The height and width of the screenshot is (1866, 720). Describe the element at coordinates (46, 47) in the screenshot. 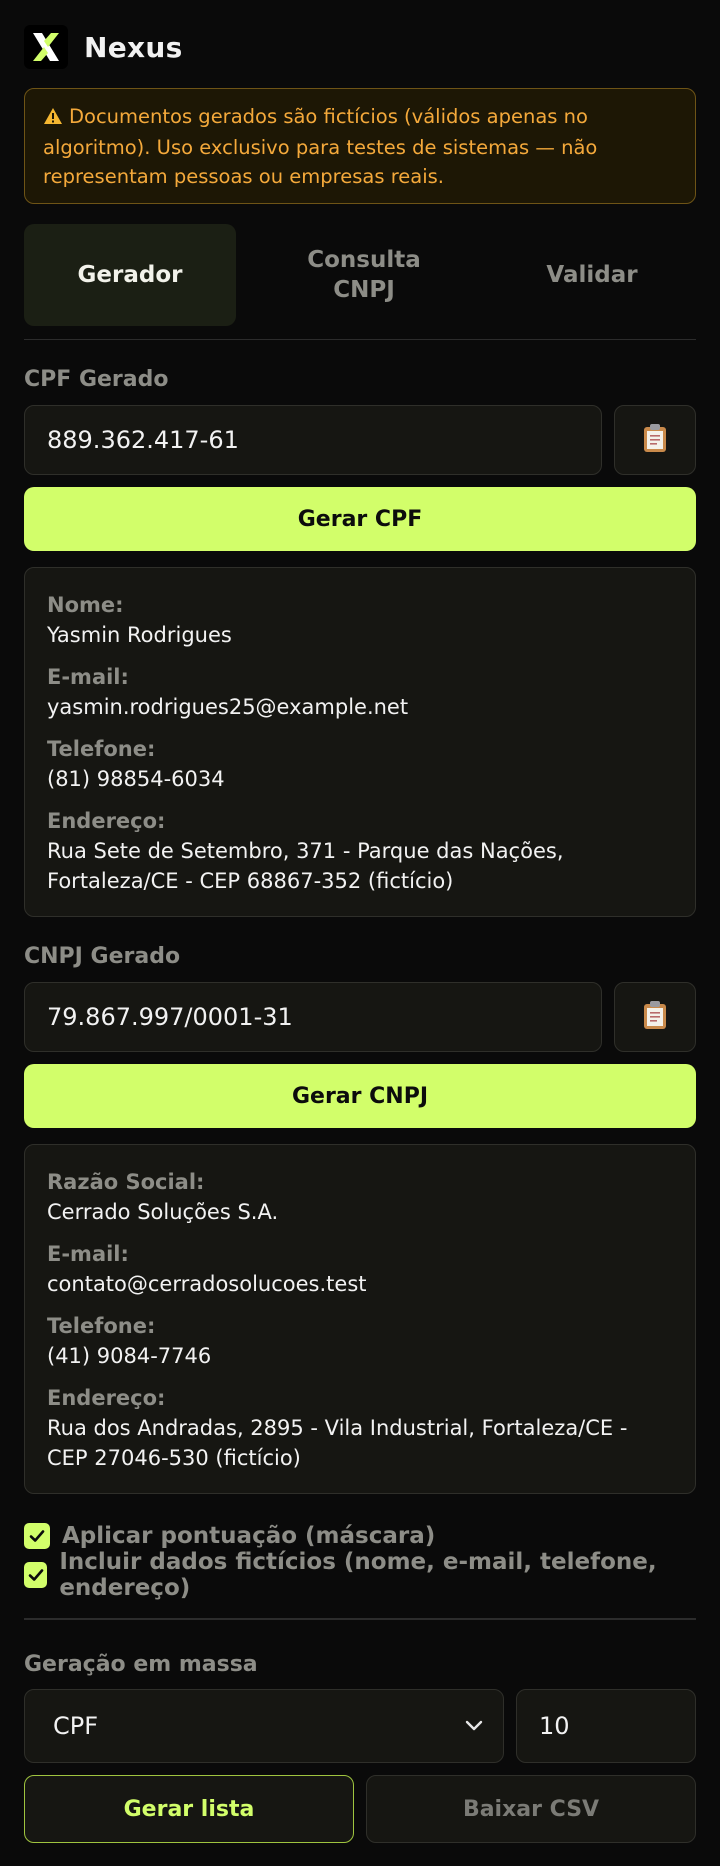

I see `x-logo-icon` at that location.